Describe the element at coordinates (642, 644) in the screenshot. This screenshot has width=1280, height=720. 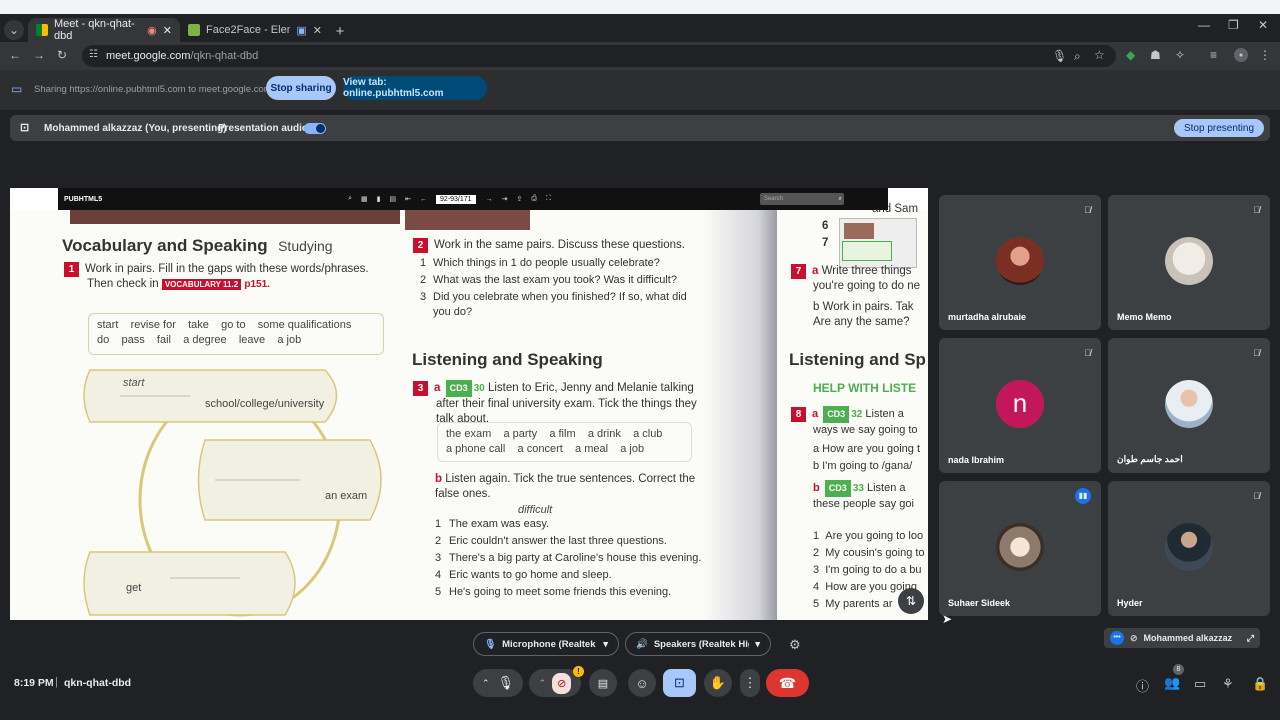
I see `speaker-icon: 🔊` at that location.